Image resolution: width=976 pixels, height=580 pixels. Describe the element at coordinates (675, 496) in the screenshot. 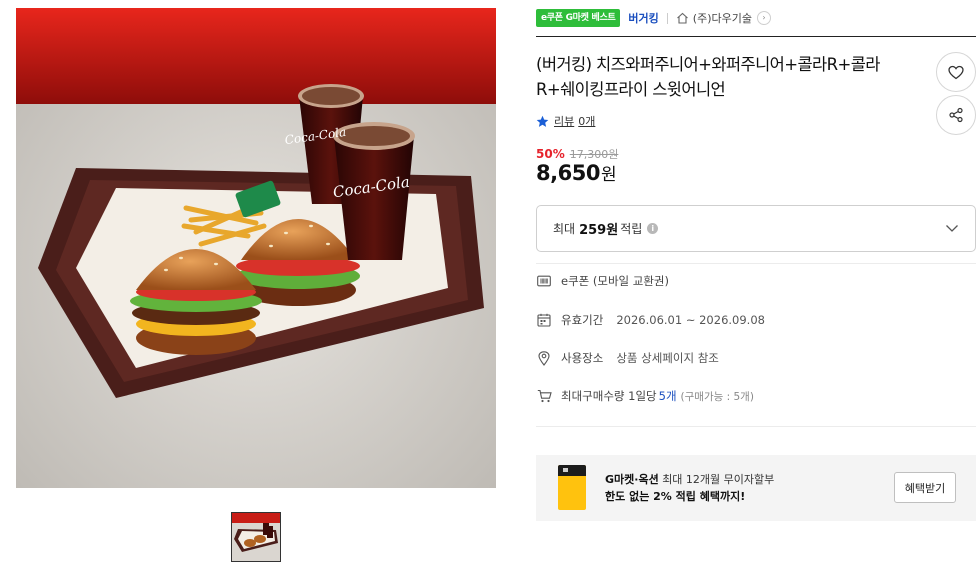

I see `card-promo-line2: 한도 없는 2% 적립 혜택까지!` at that location.